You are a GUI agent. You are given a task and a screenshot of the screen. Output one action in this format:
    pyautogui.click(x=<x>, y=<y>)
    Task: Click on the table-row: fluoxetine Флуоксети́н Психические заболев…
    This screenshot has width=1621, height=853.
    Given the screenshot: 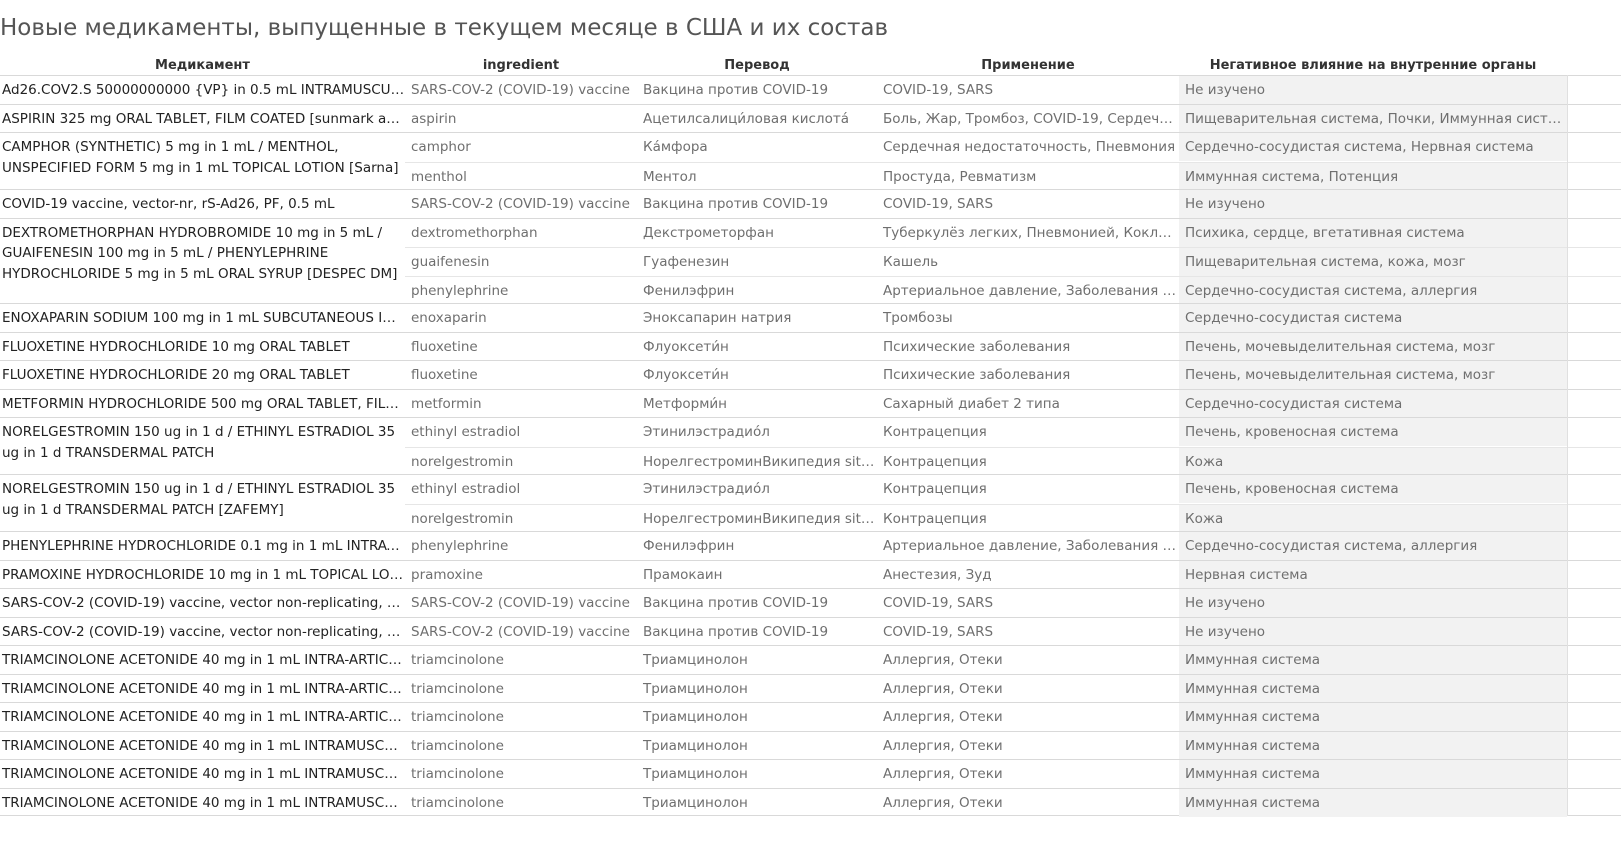 What is the action you would take?
    pyautogui.click(x=1013, y=375)
    